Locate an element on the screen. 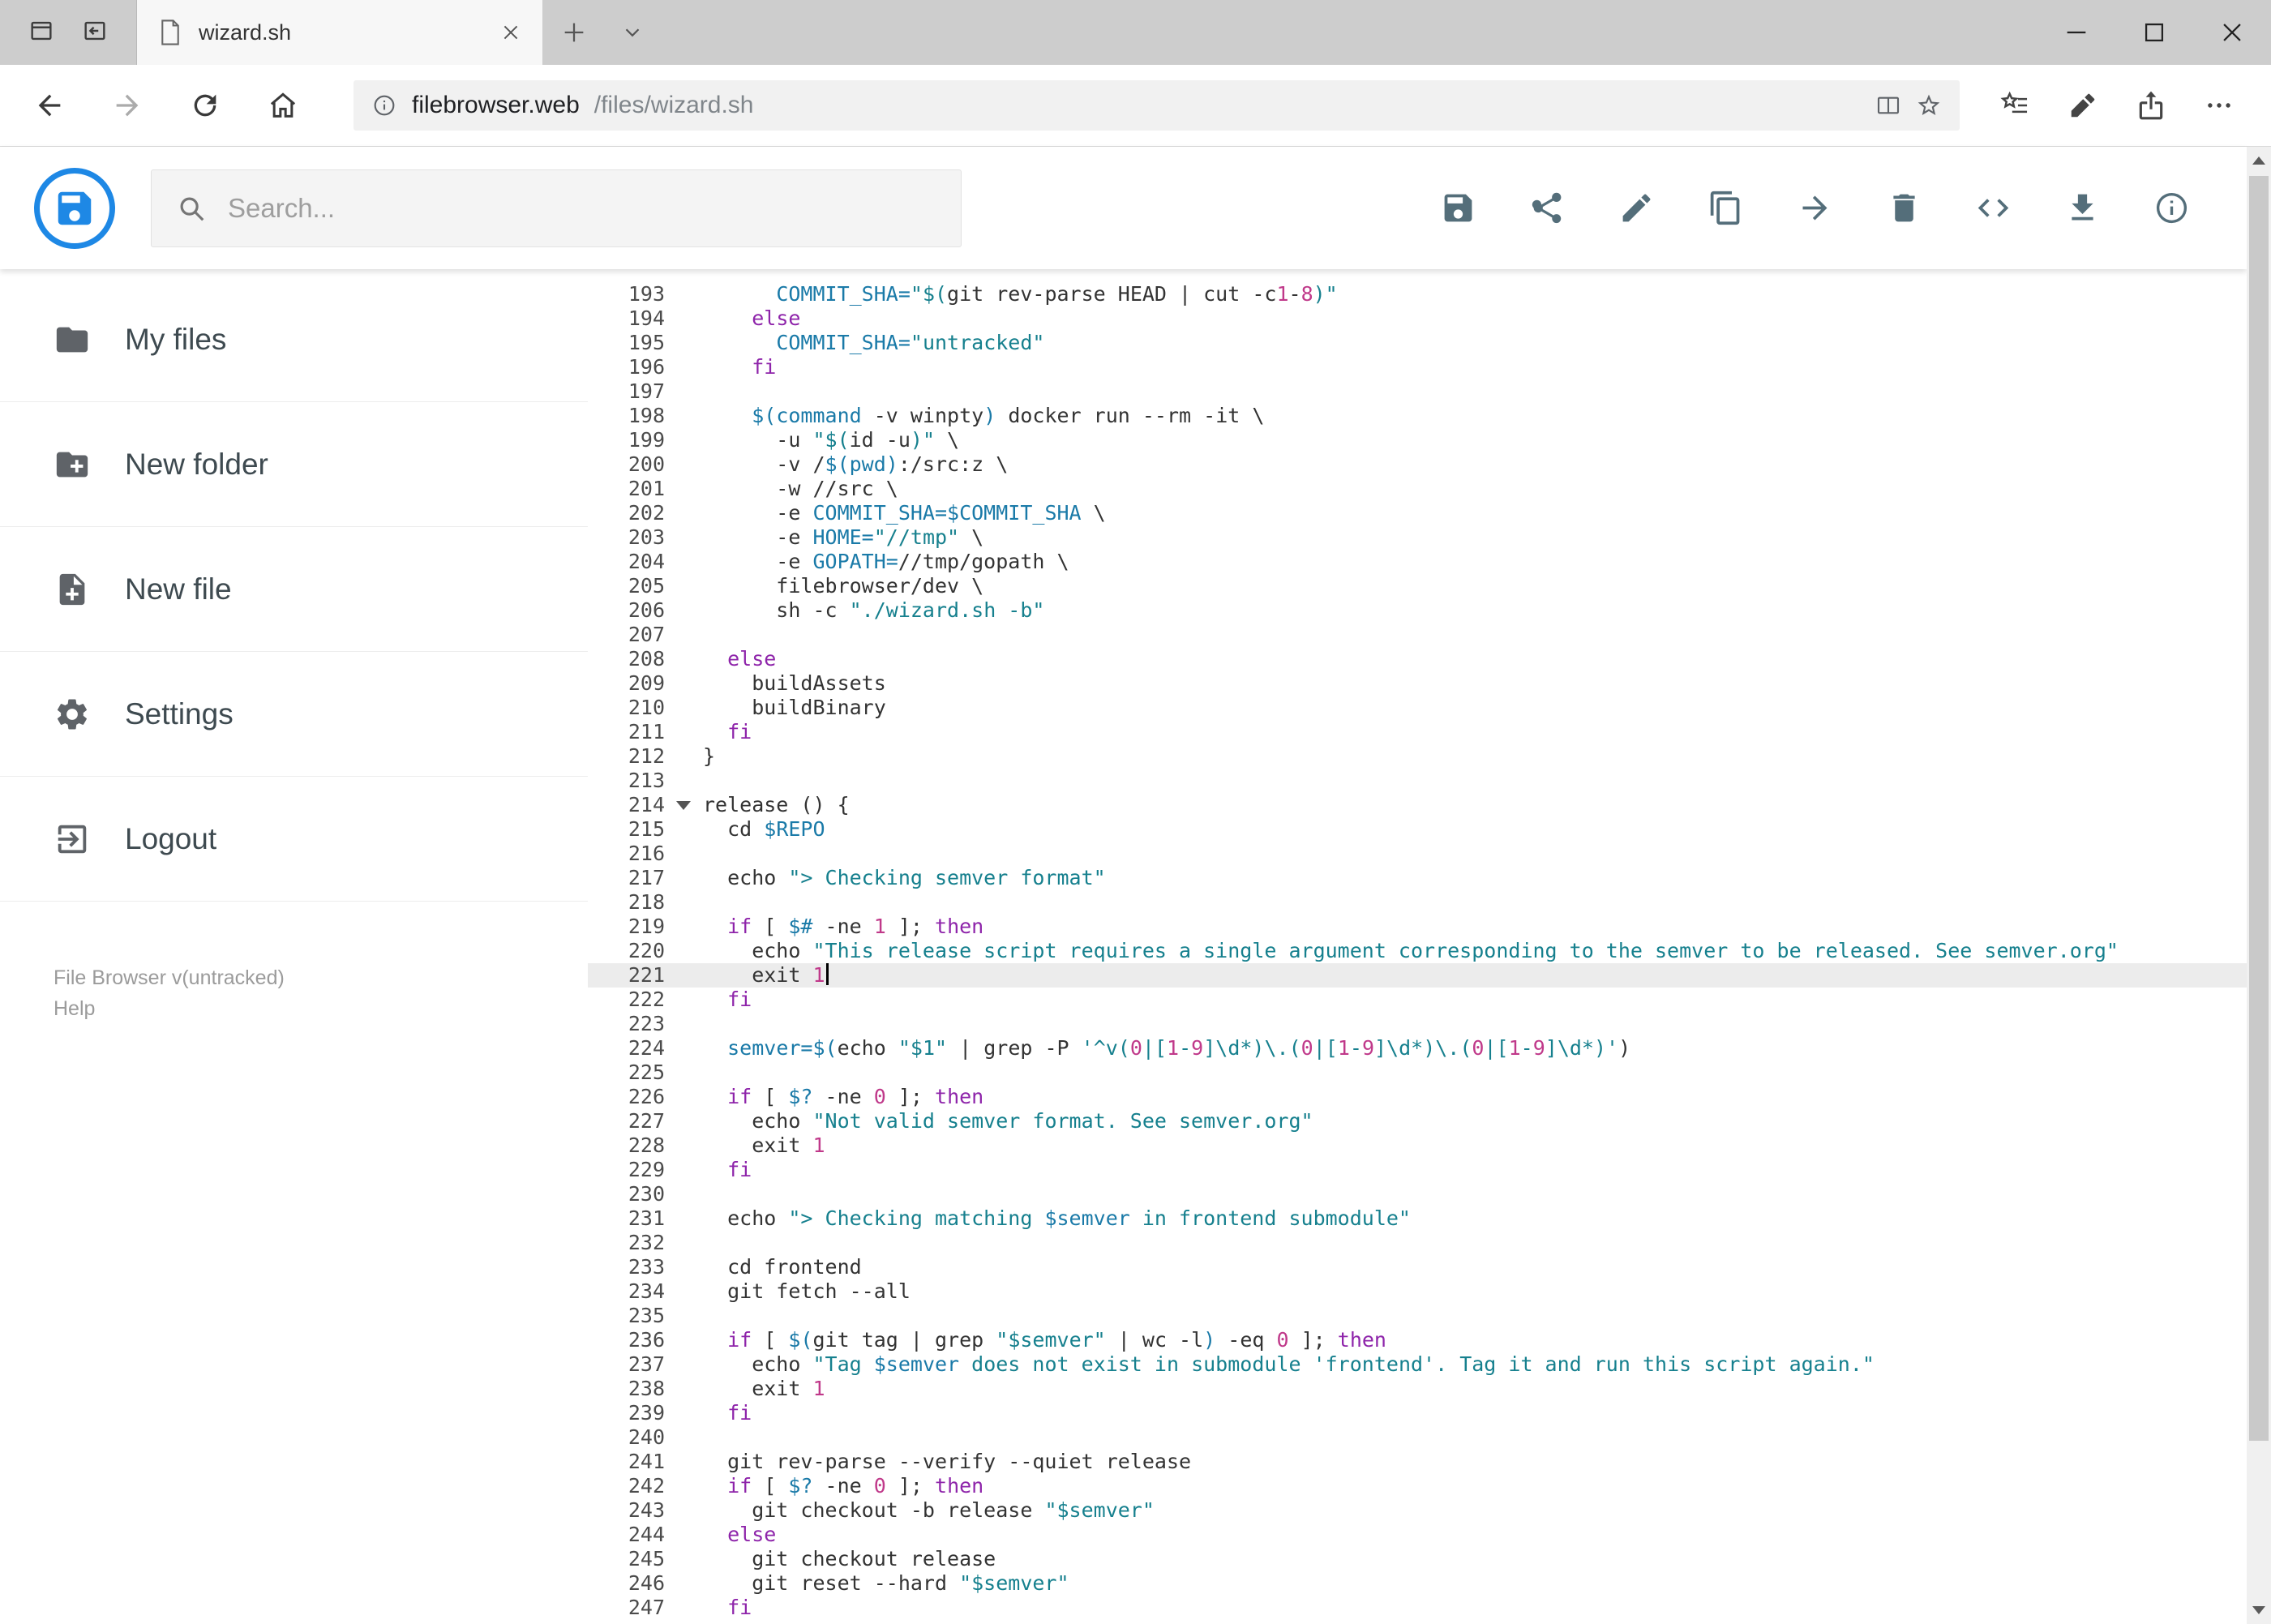 The image size is (2271, 1624). code-row: 212} is located at coordinates (1418, 757).